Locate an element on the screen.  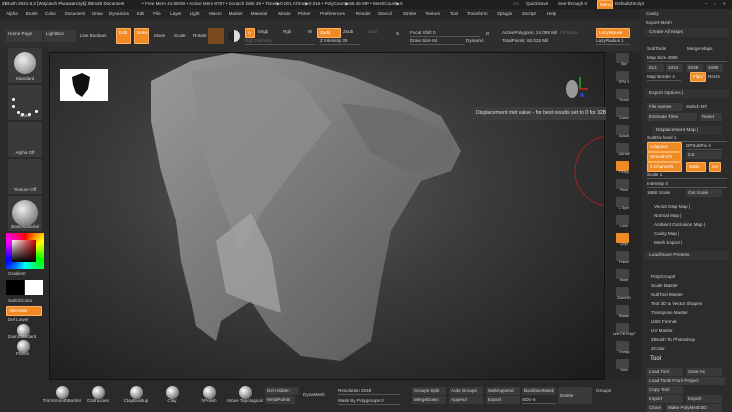
subdiv-level-slider: SubDiv level 1 is located at coordinates (687, 138).